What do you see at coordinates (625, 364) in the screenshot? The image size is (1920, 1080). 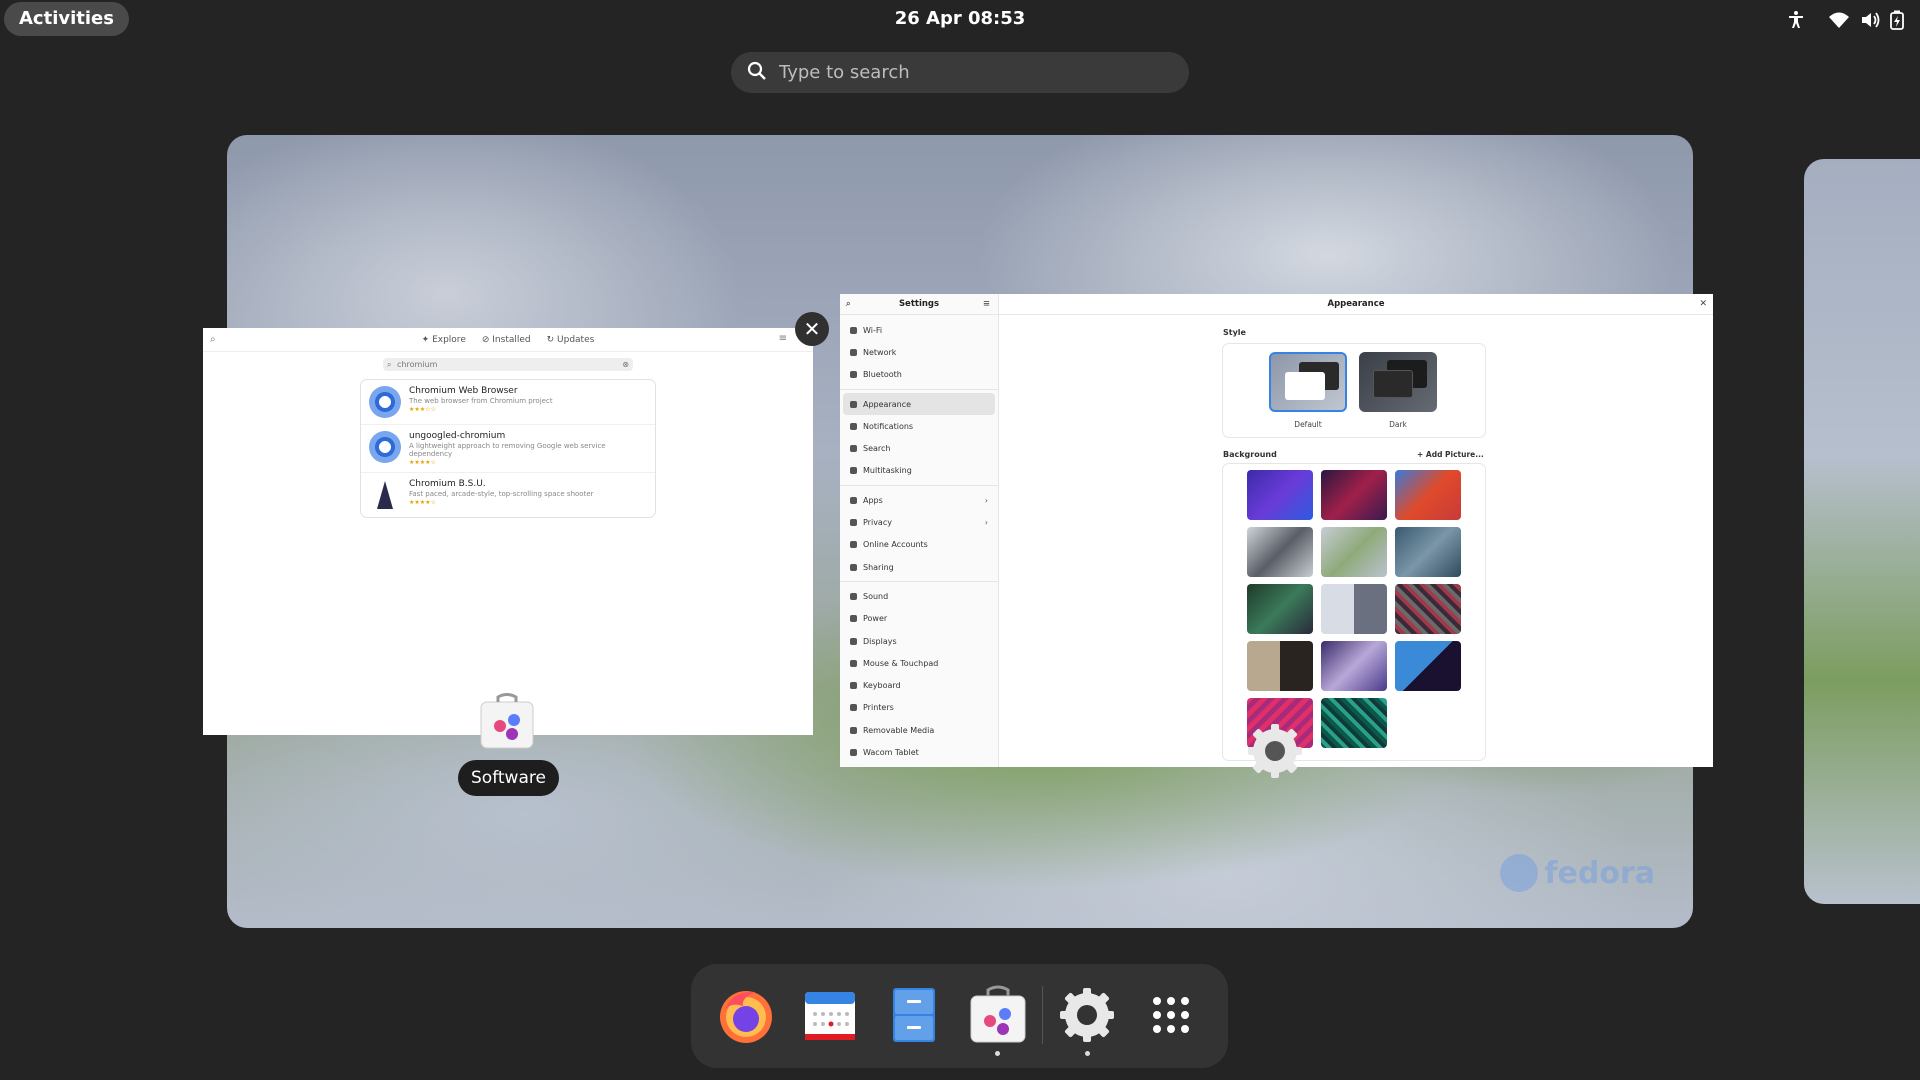 I see `clear-icon: ⊗` at bounding box center [625, 364].